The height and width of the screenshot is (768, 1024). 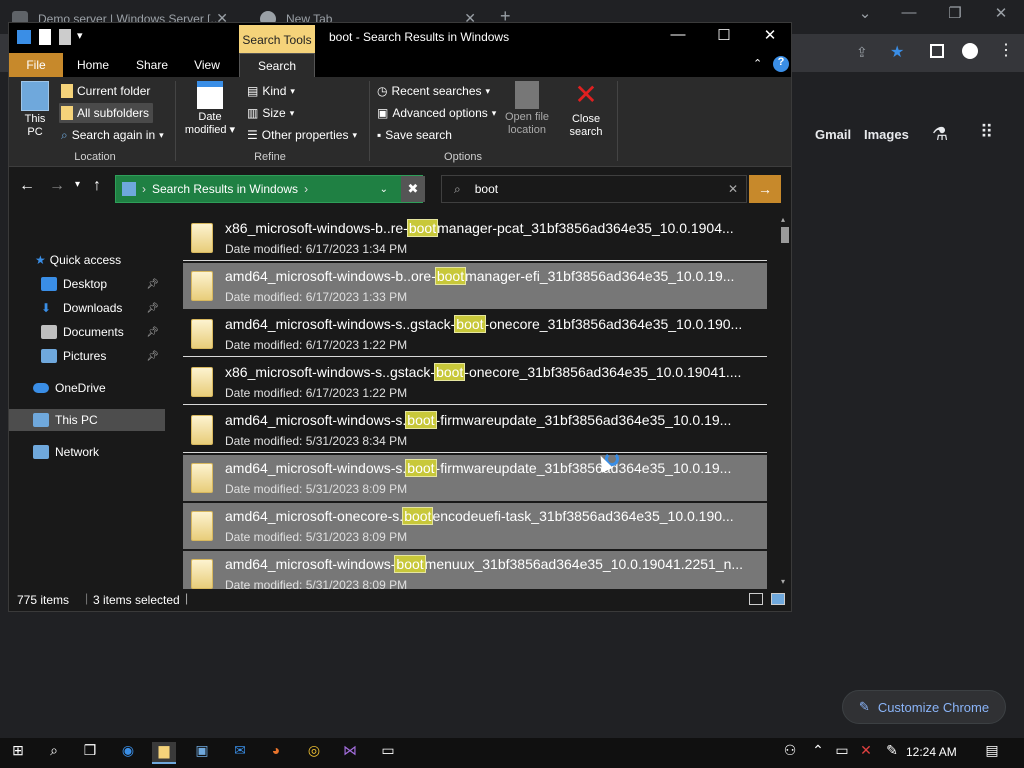 What do you see at coordinates (152, 65) in the screenshot?
I see `tab-share: Share` at bounding box center [152, 65].